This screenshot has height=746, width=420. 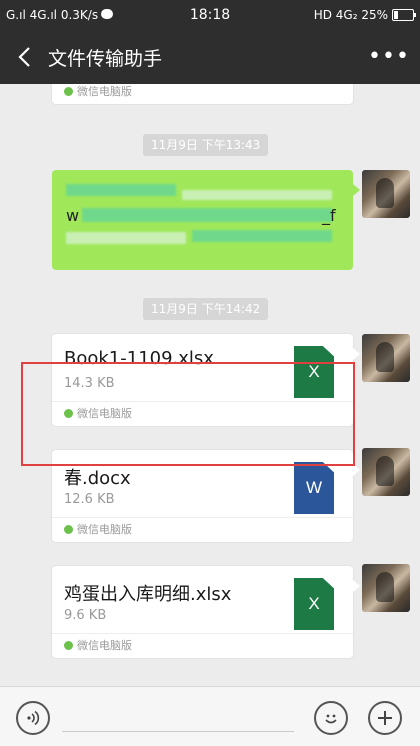 I want to click on chevron-left-icon, so click(x=24, y=57).